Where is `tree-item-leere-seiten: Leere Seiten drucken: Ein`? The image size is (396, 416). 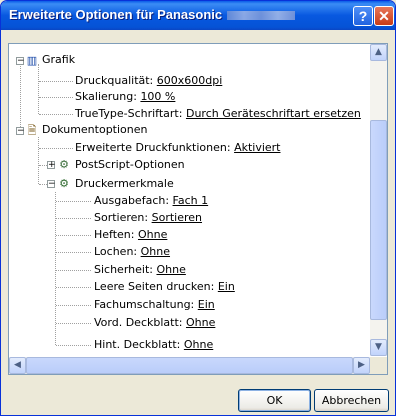 tree-item-leere-seiten: Leere Seiten drucken: Ein is located at coordinates (164, 287).